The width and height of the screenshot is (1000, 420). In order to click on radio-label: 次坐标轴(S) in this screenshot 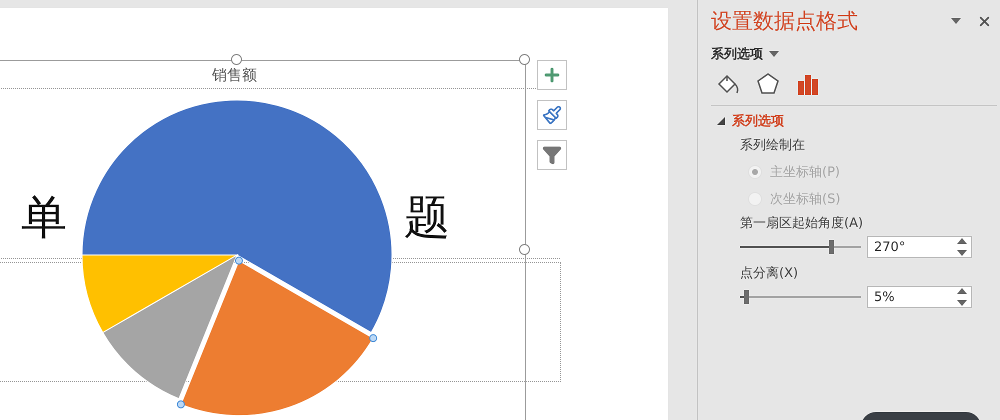, I will do `click(805, 199)`.